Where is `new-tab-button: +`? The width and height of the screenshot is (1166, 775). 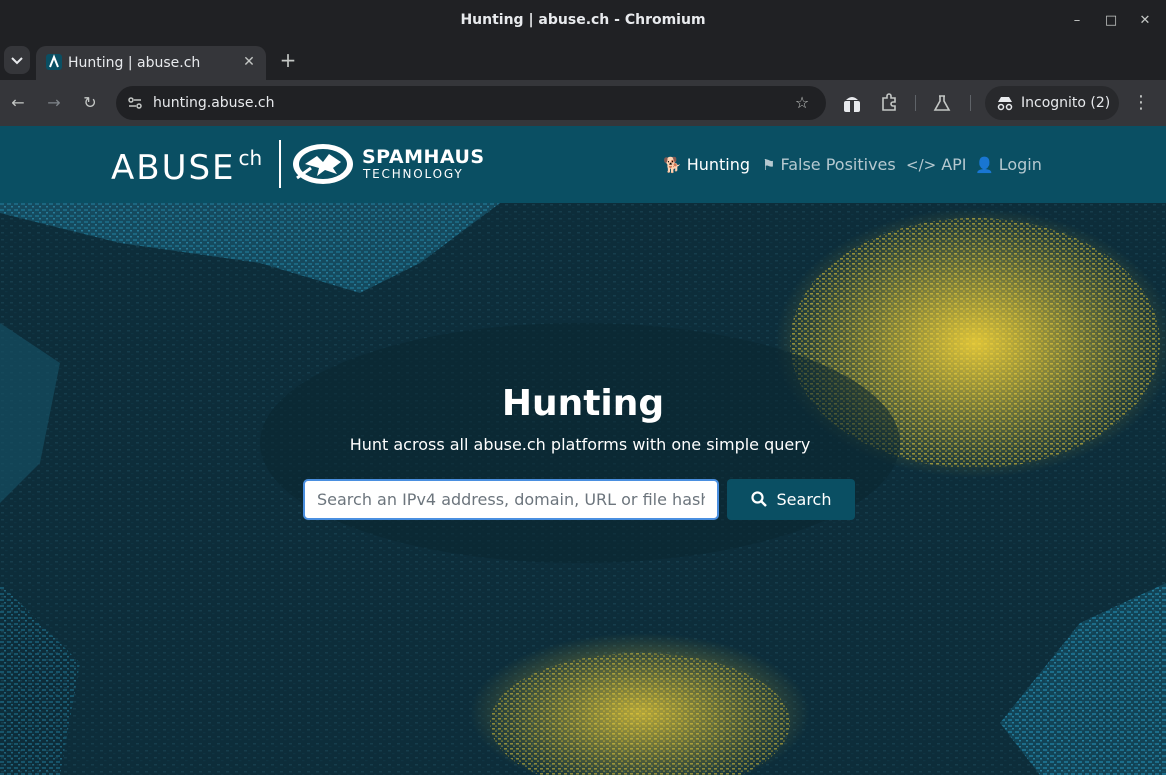
new-tab-button: + is located at coordinates (288, 60).